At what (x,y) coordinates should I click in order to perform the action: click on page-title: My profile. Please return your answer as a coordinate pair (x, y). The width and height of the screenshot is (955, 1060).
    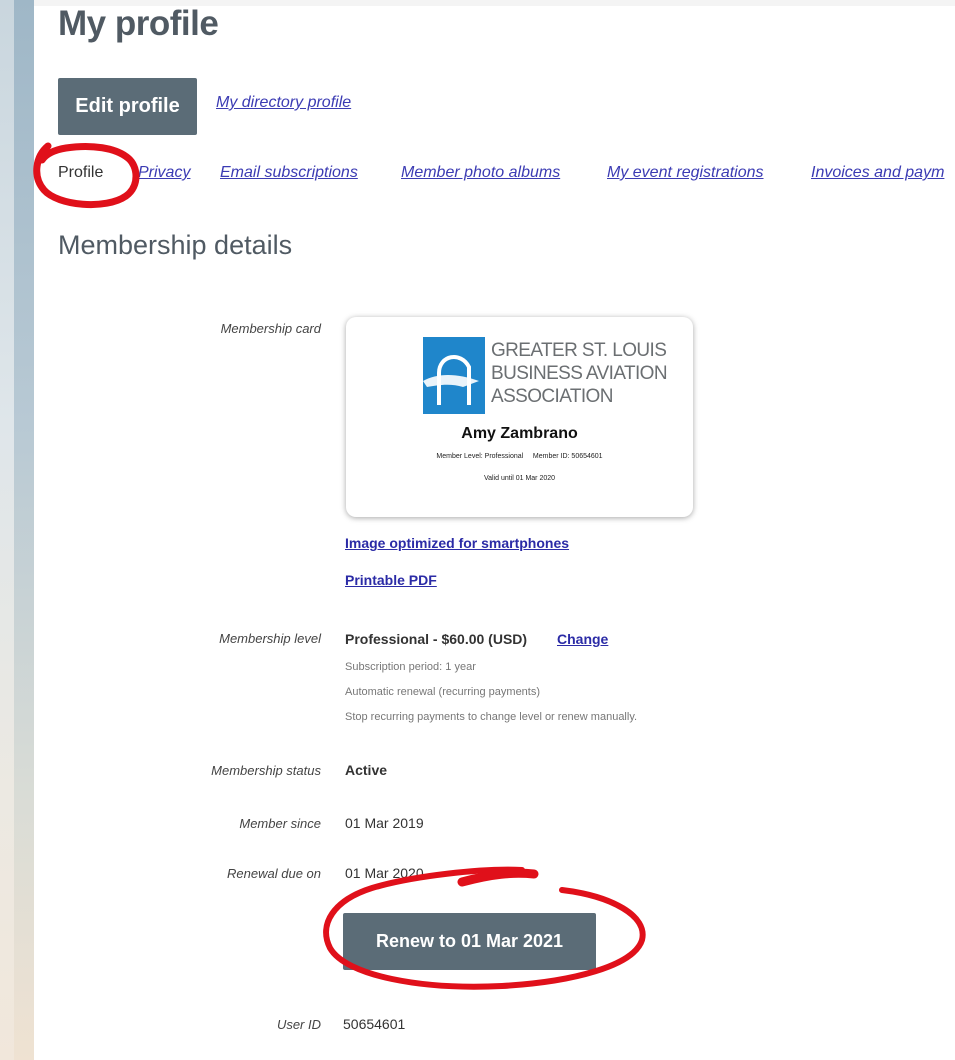
    Looking at the image, I should click on (138, 23).